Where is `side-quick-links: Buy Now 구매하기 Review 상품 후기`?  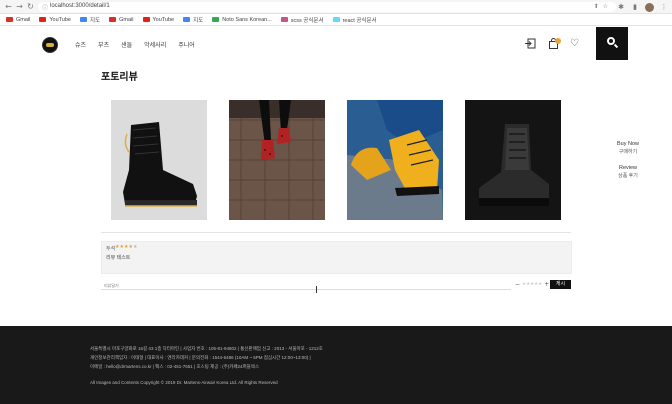
side-quick-links: Buy Now 구매하기 Review 상품 후기 is located at coordinates (628, 160).